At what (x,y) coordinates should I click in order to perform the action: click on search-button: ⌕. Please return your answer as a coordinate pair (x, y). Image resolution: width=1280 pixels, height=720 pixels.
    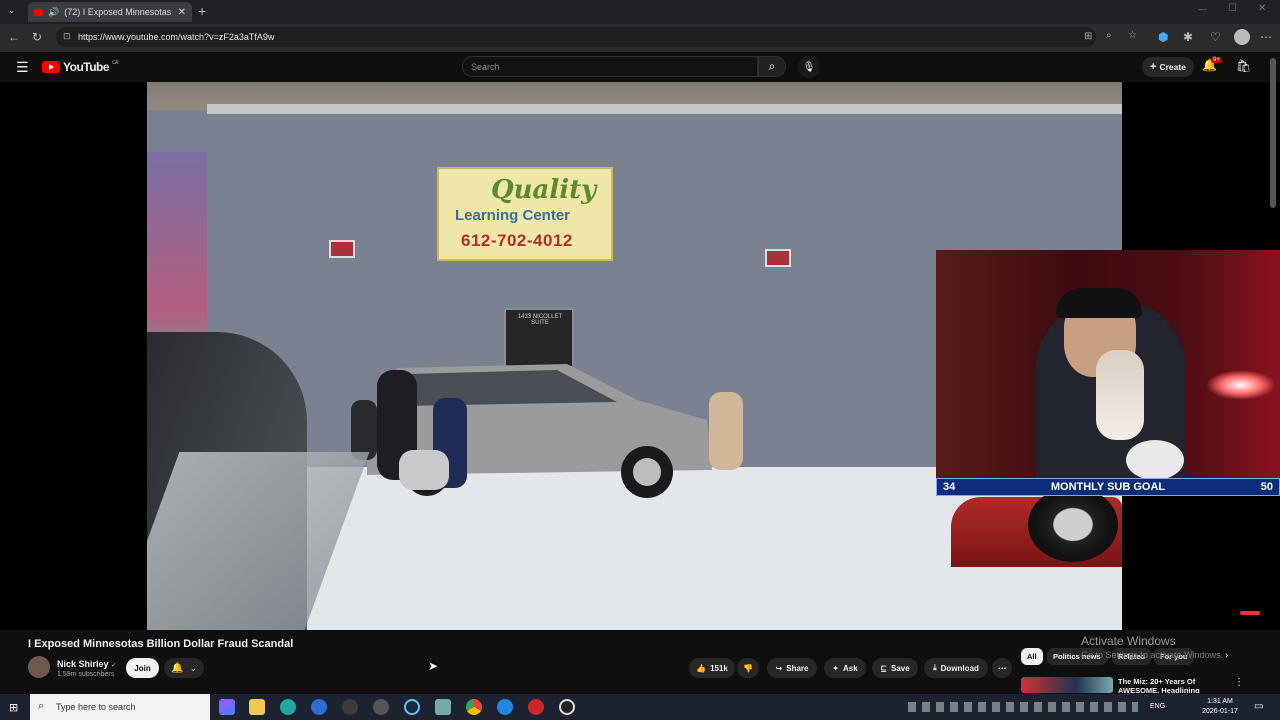
    Looking at the image, I should click on (772, 66).